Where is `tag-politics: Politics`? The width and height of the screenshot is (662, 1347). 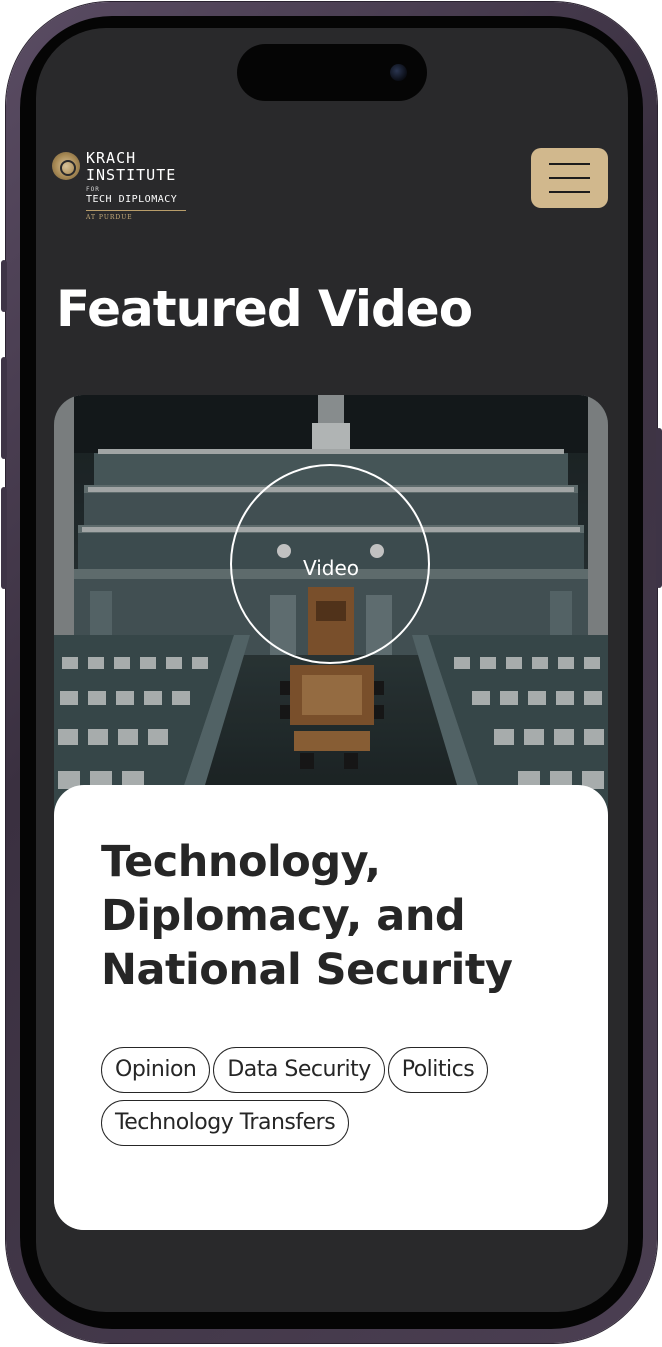 tag-politics: Politics is located at coordinates (438, 1070).